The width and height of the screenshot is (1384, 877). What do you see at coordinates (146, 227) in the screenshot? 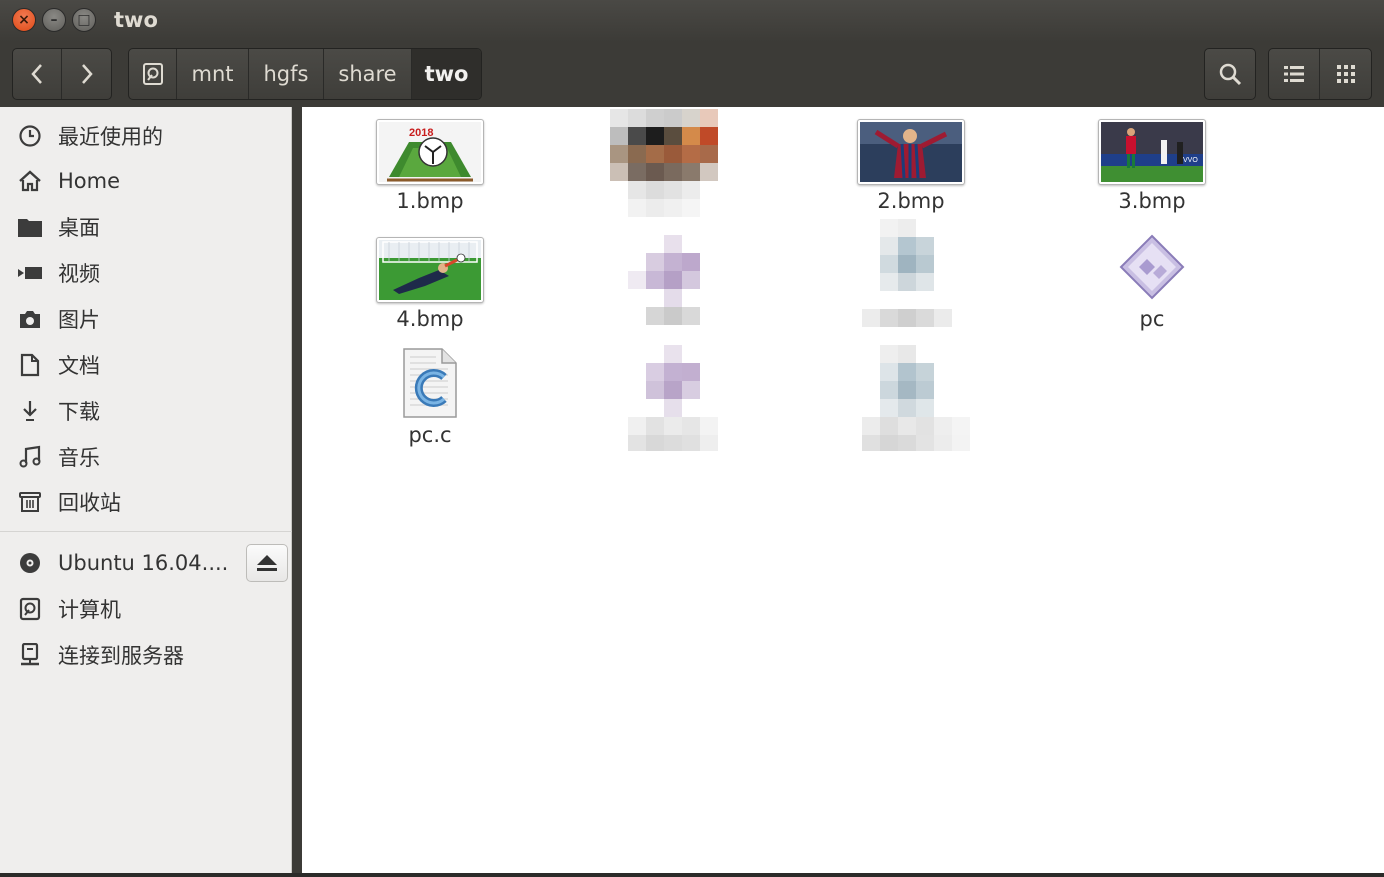
I see `sidebar-item-desktop: 桌面` at bounding box center [146, 227].